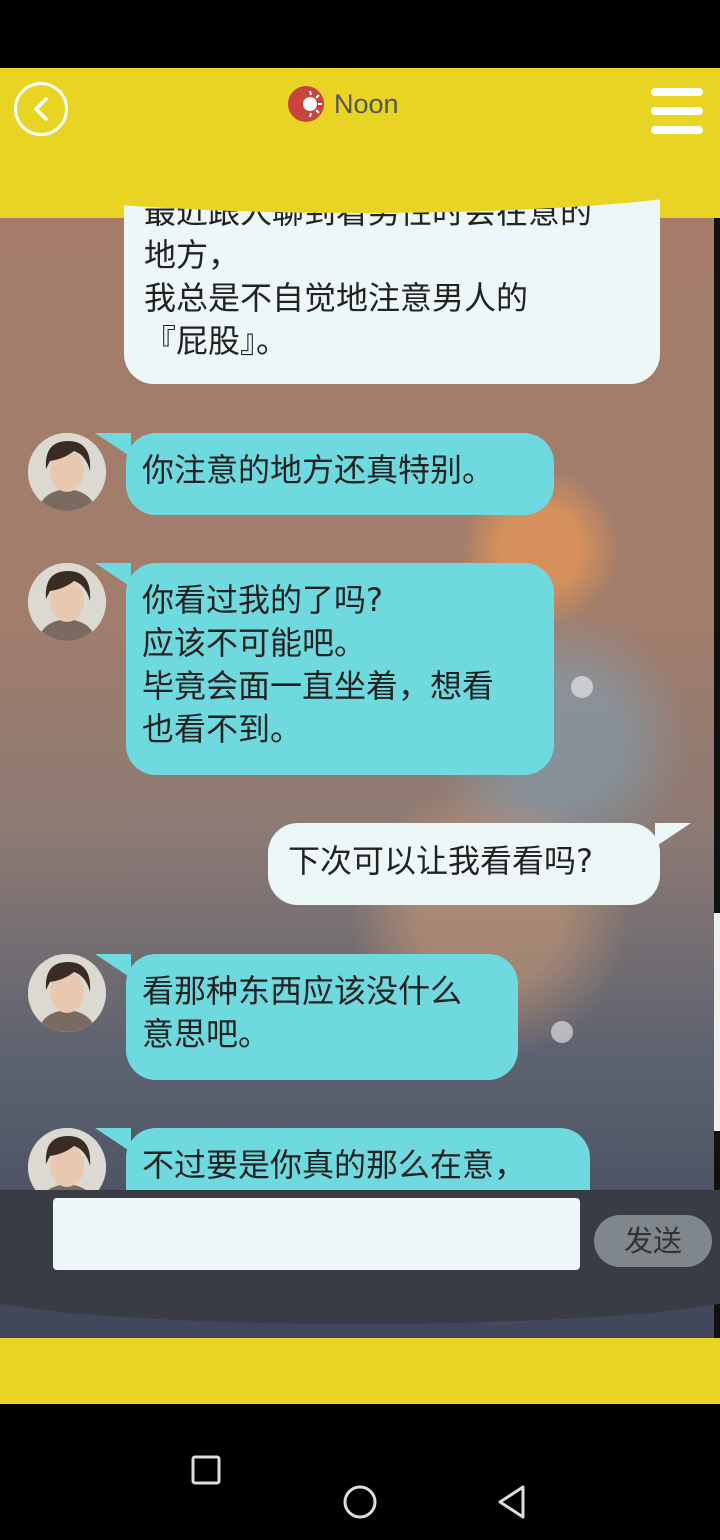 This screenshot has width=720, height=1540. I want to click on message-bubble: 看那种东西应该没什么 意思吧。, so click(322, 1017).